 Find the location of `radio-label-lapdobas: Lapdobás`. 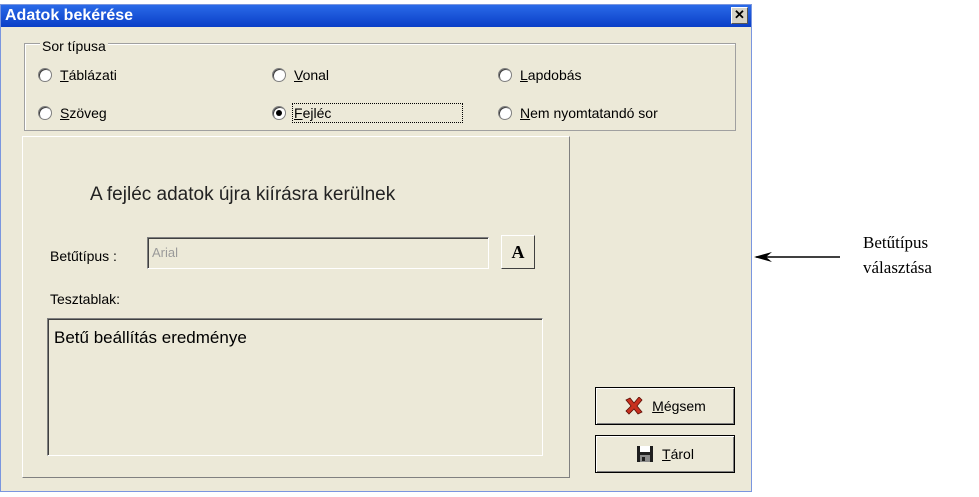

radio-label-lapdobas: Lapdobás is located at coordinates (551, 75).